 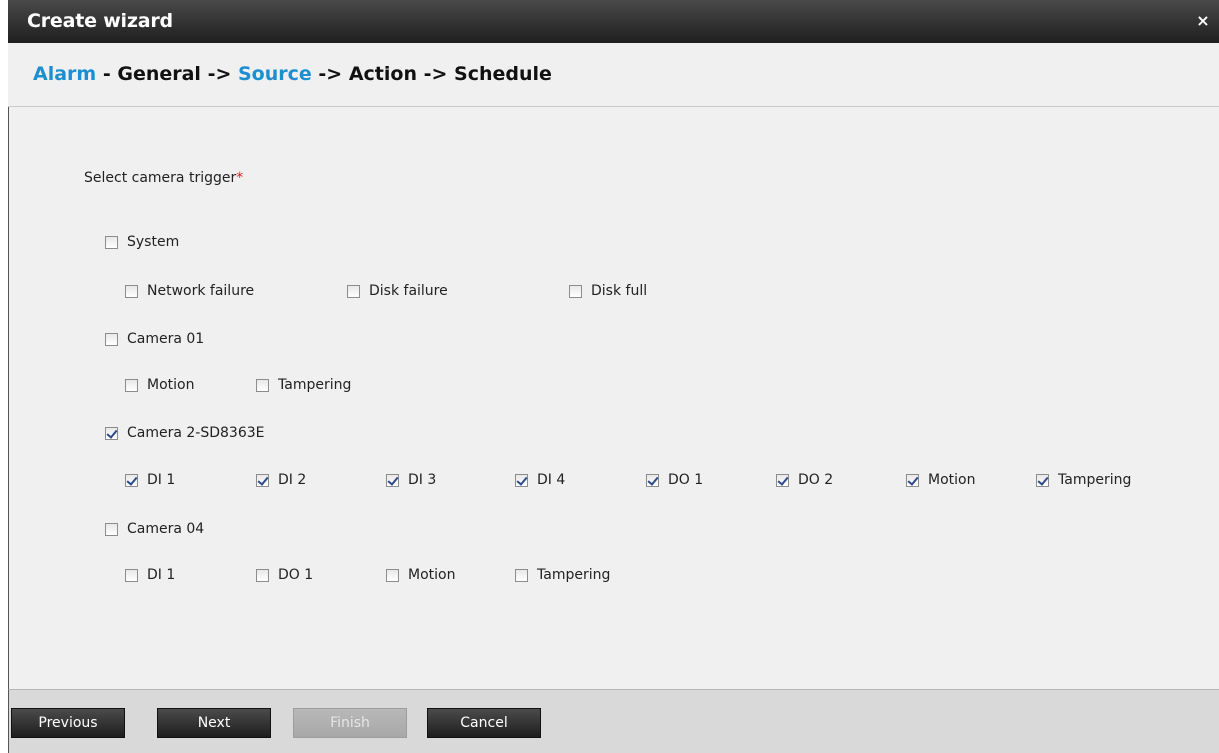 I want to click on checkbox-network-failure, so click(x=131, y=291).